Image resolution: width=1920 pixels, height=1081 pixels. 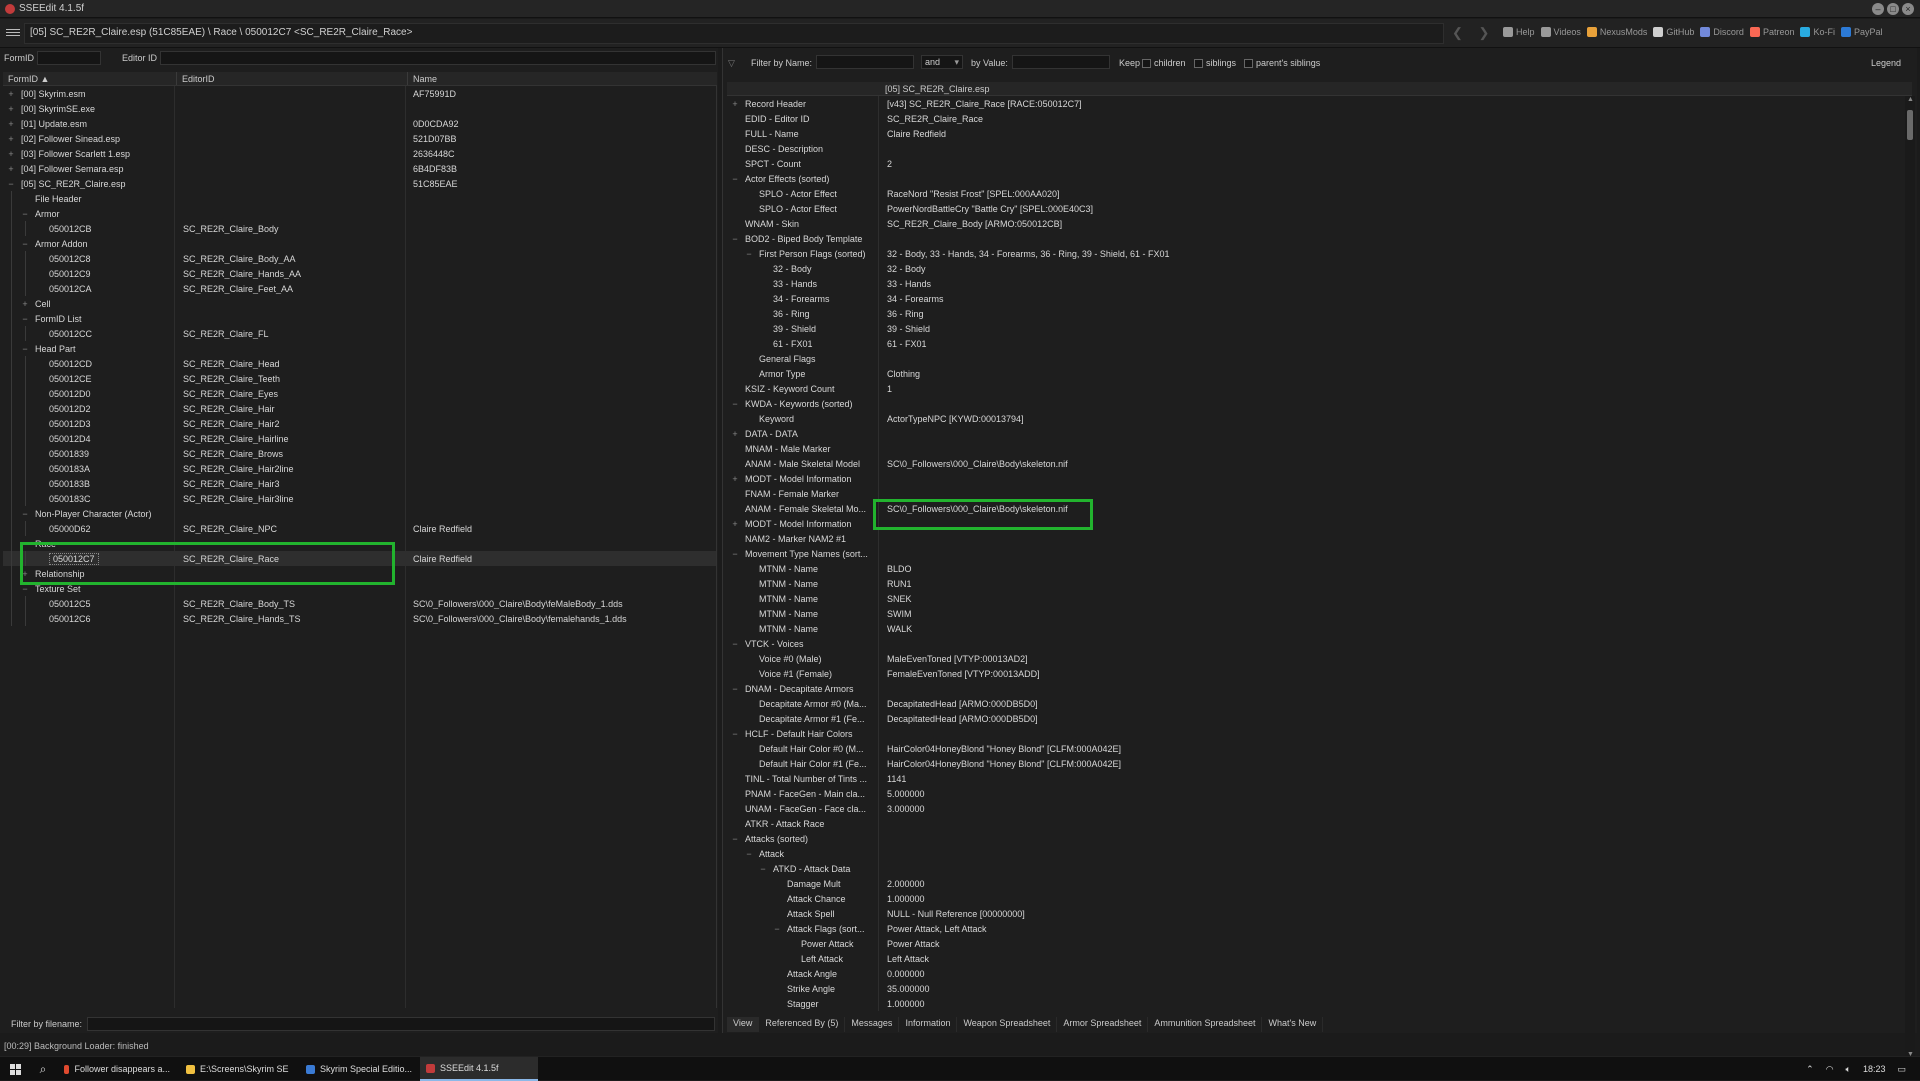 I want to click on tree-row: − Armor Addon, so click(x=359, y=243).